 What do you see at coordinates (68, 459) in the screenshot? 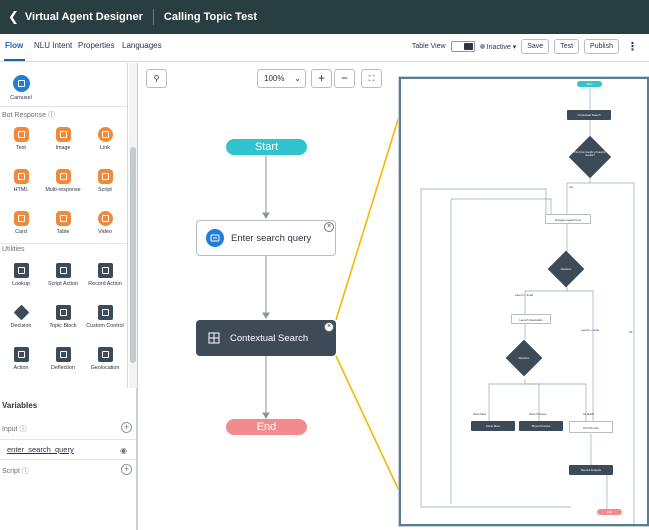
I see `row-divider` at bounding box center [68, 459].